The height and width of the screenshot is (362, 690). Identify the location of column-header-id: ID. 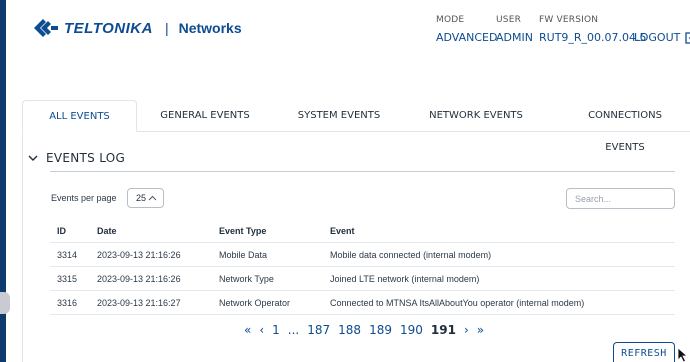
(61, 231).